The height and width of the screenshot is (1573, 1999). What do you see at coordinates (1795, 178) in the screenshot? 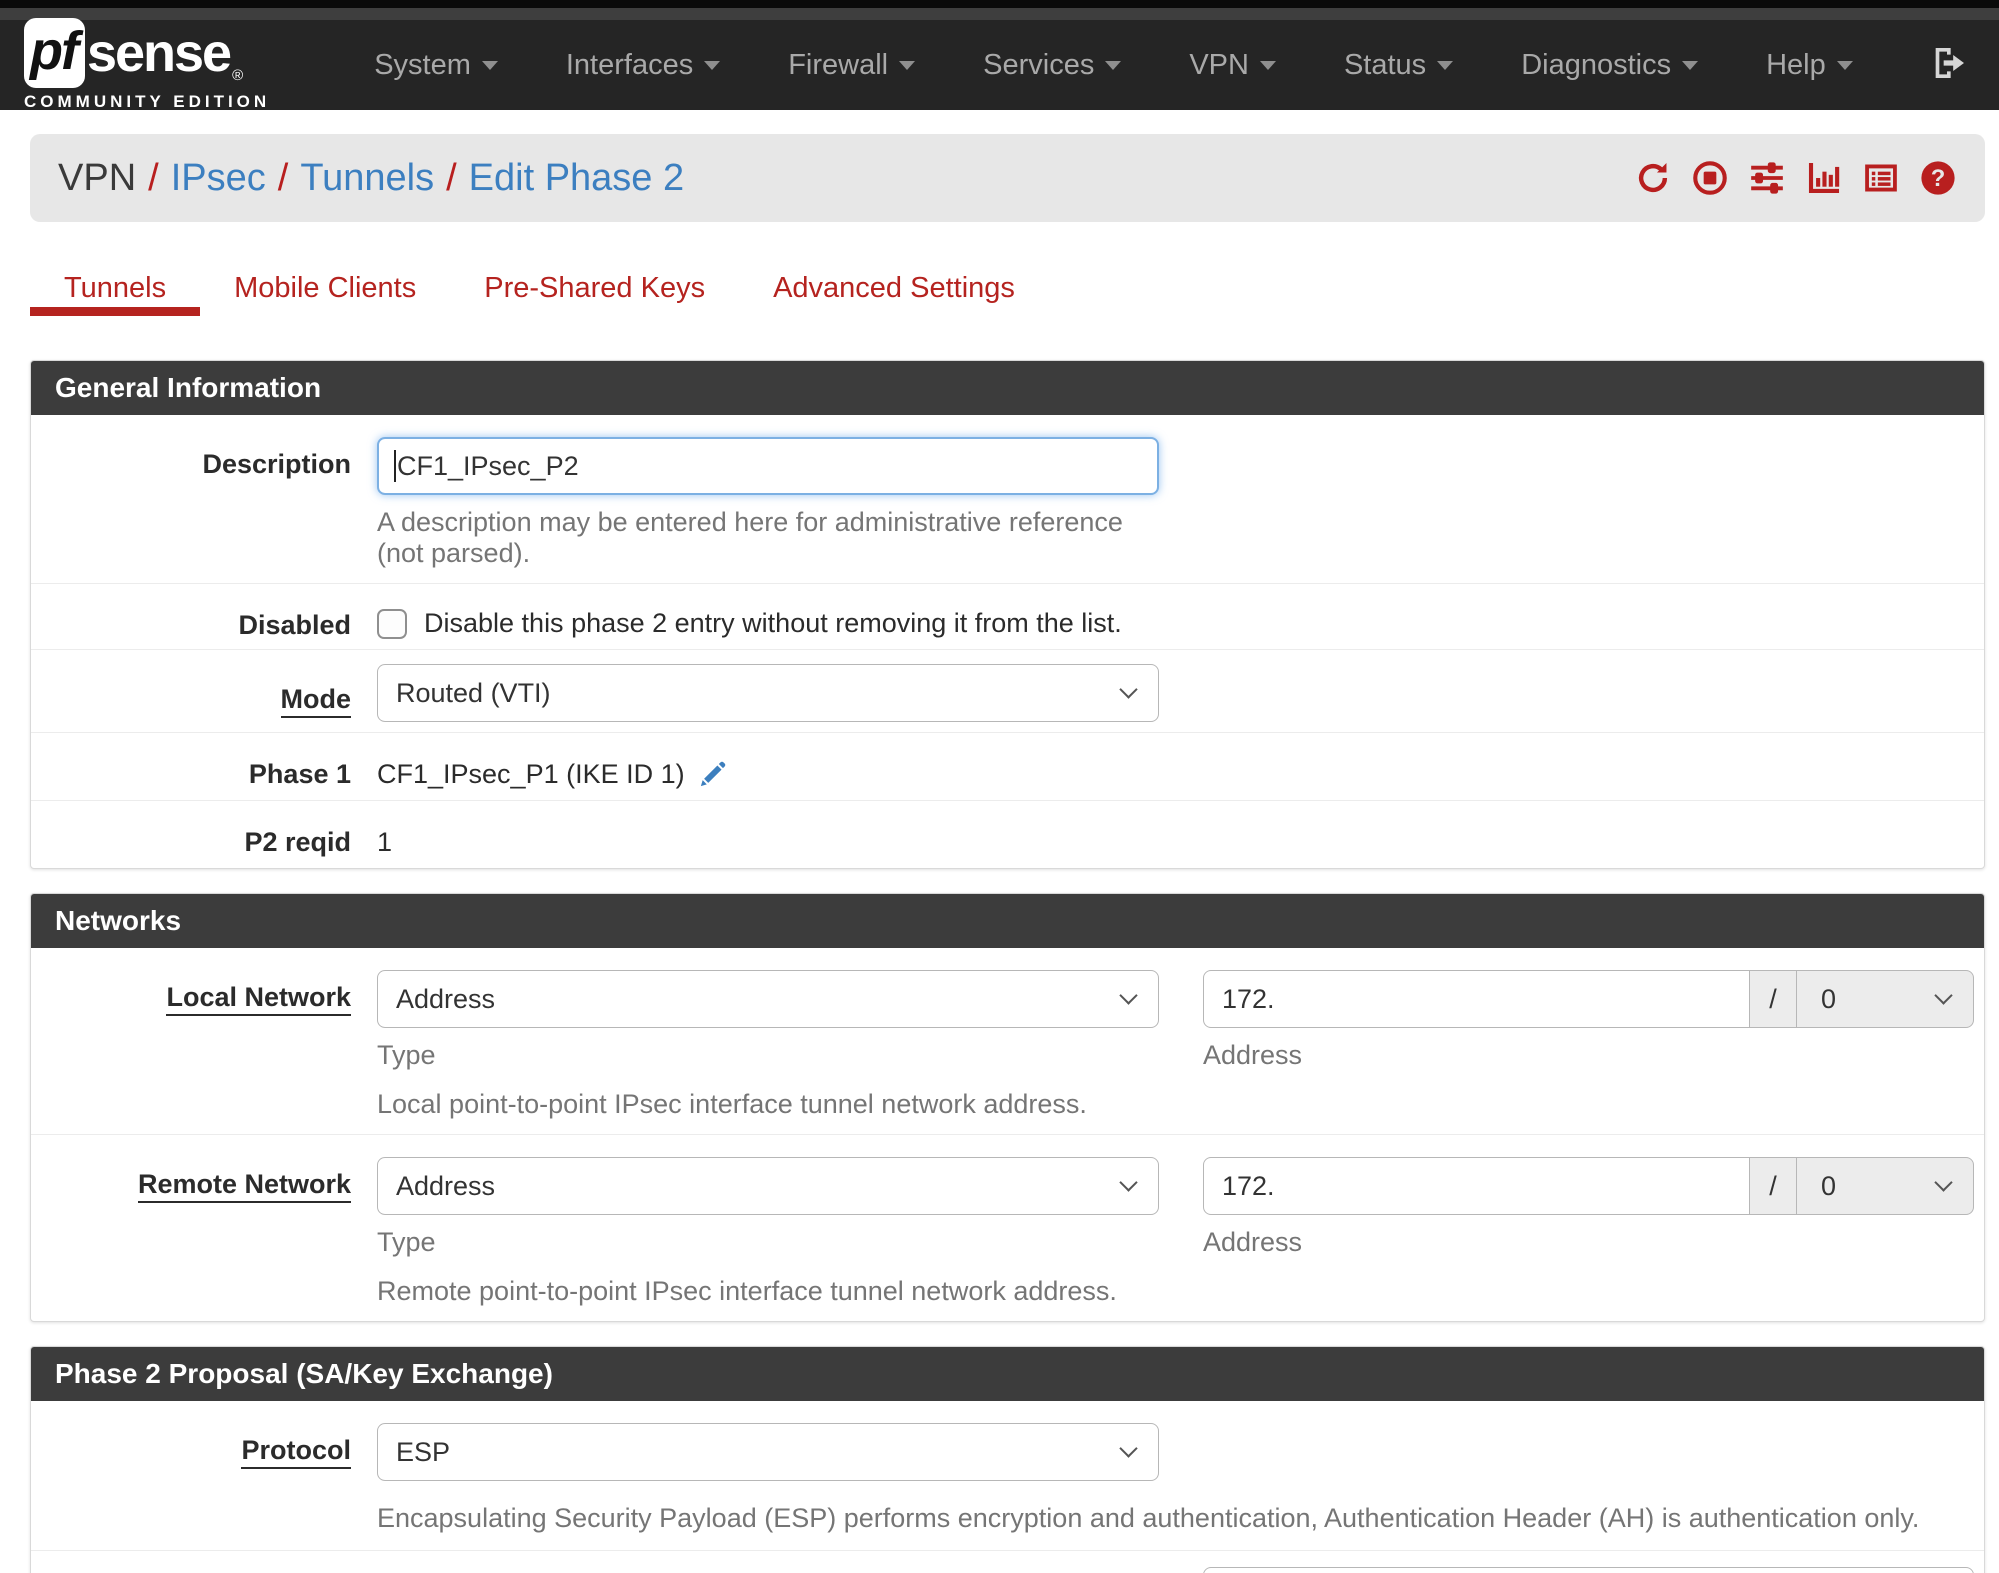
I see `page-action-icons: ?` at bounding box center [1795, 178].